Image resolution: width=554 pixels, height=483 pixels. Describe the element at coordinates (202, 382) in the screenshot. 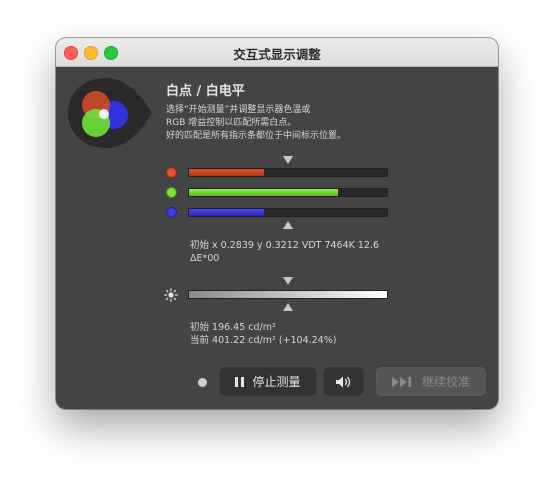

I see `measurement-status-indicator` at that location.